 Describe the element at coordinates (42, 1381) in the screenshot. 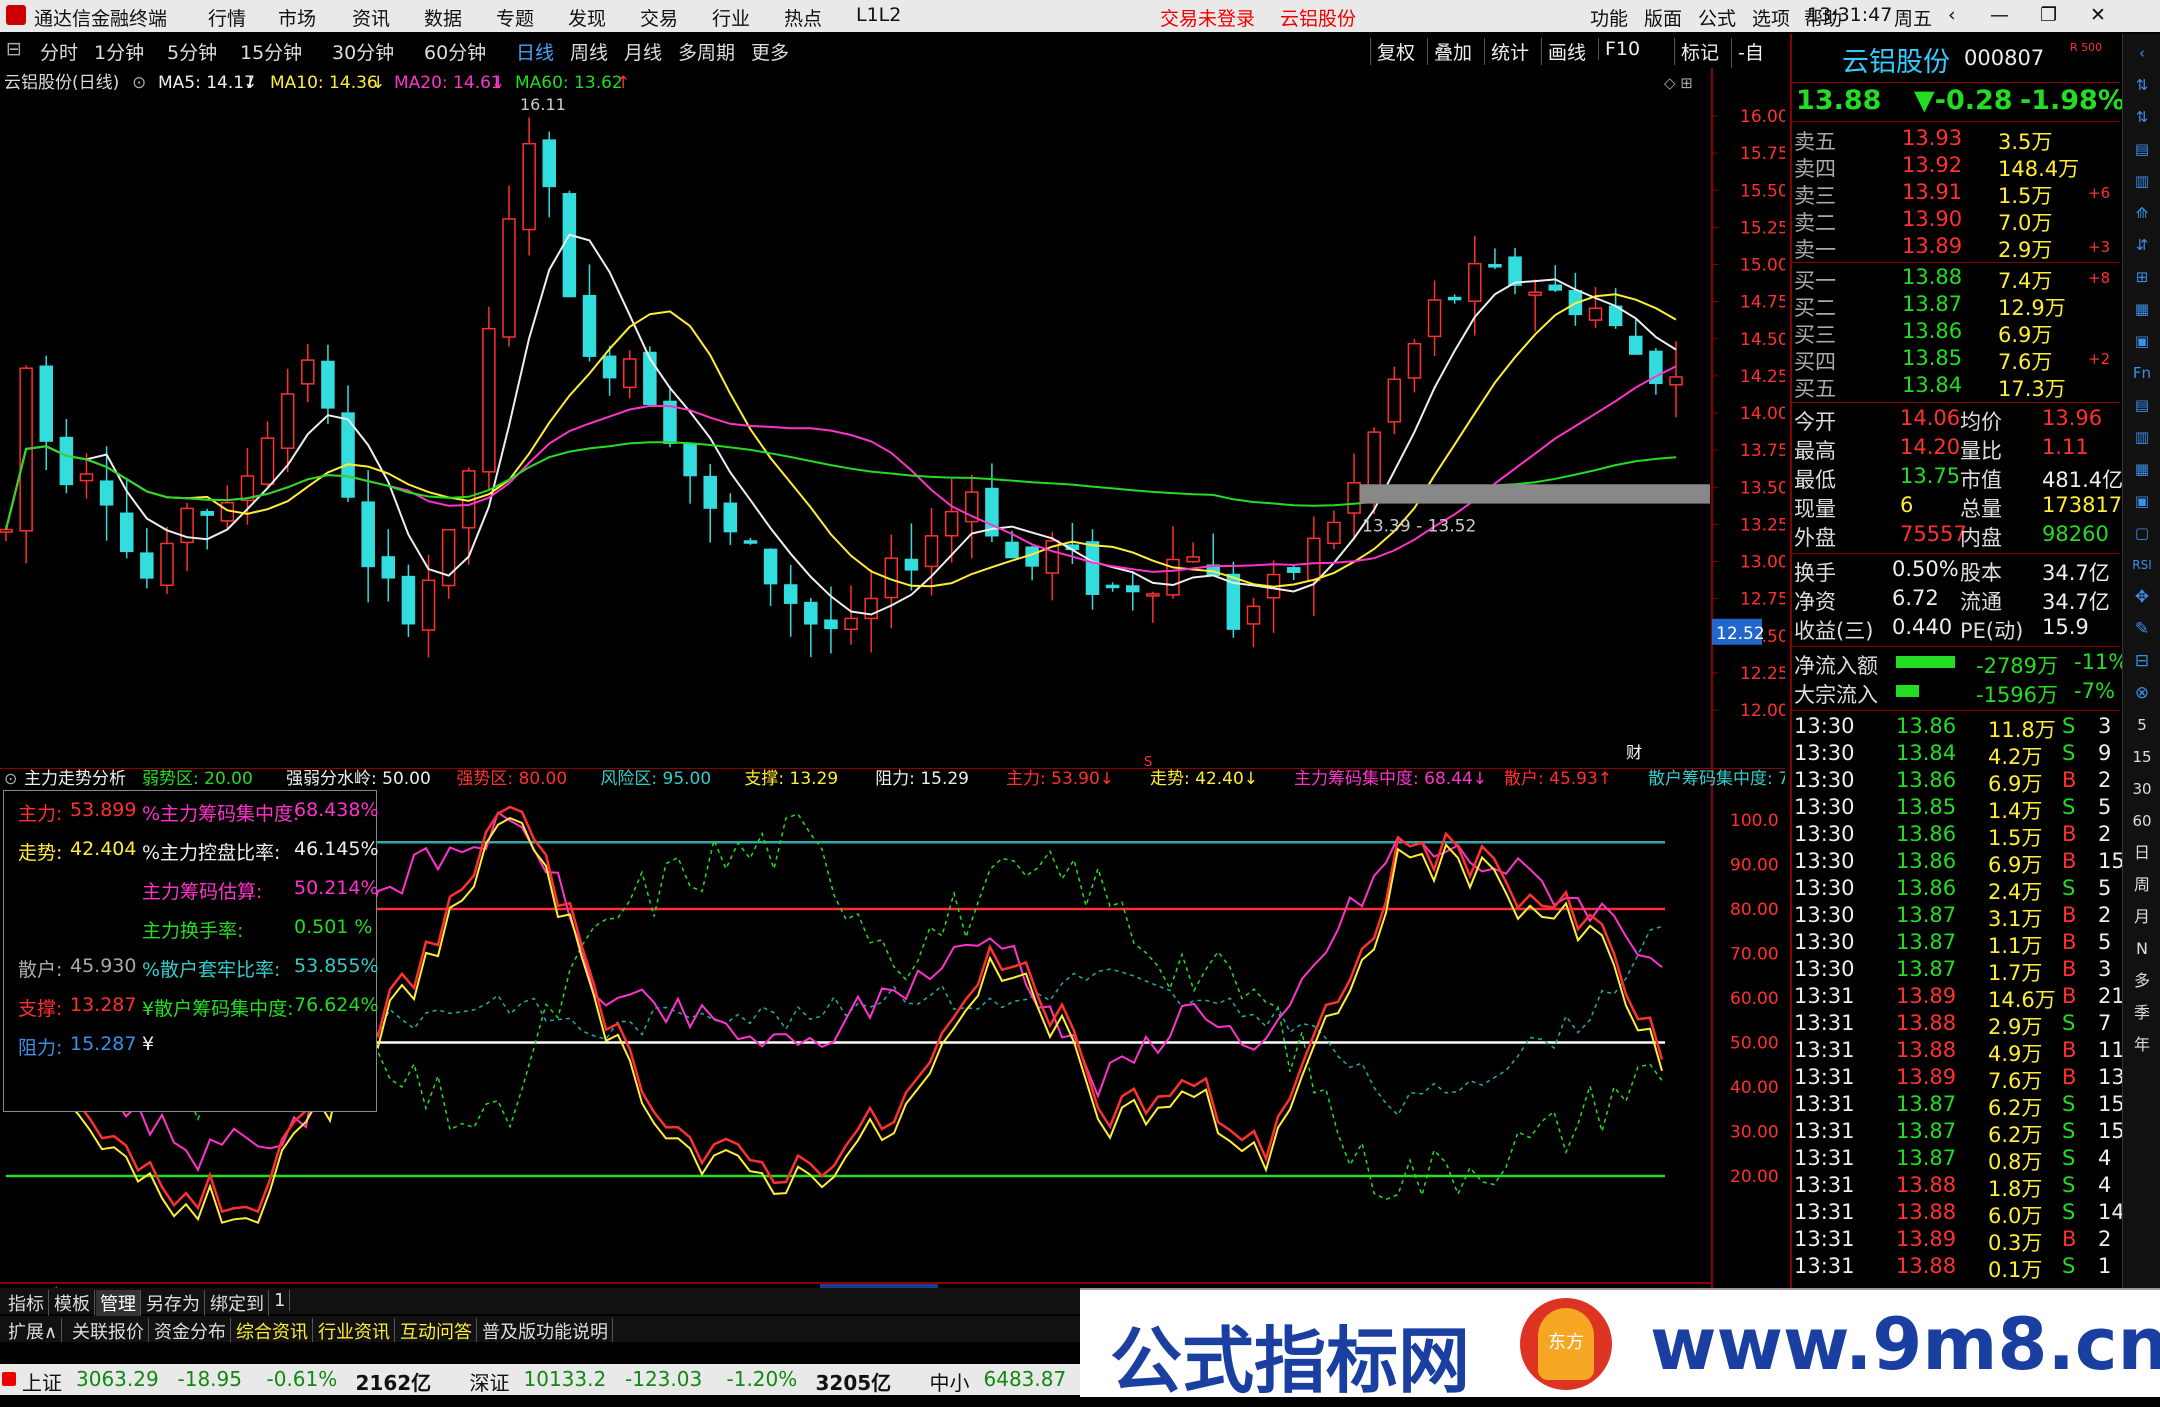

I see `index-item-0: 上证` at that location.